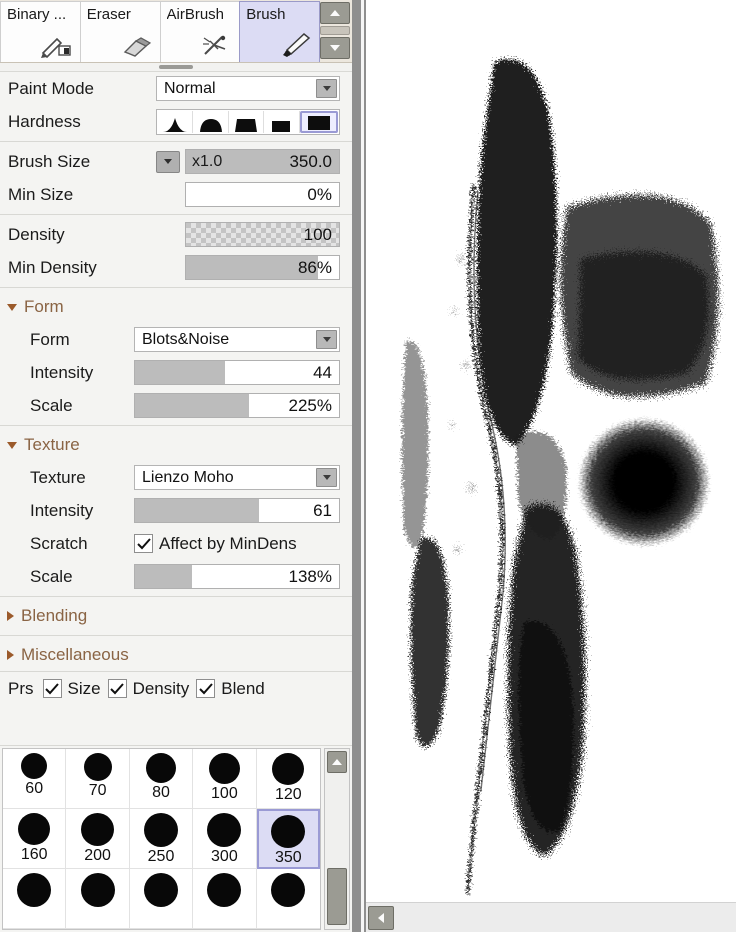  Describe the element at coordinates (176, 307) in the screenshot. I see `section-header-form: Form` at that location.